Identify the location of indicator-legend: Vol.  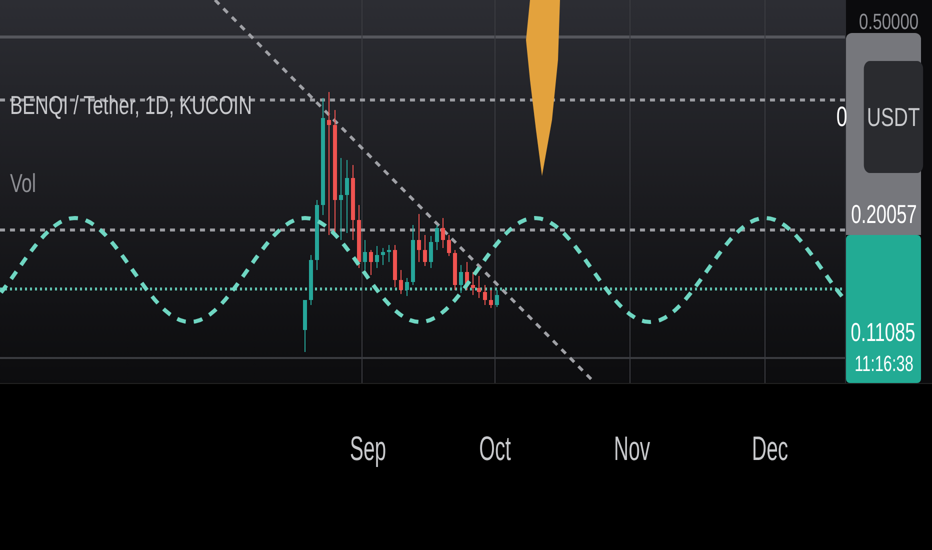
(23, 183).